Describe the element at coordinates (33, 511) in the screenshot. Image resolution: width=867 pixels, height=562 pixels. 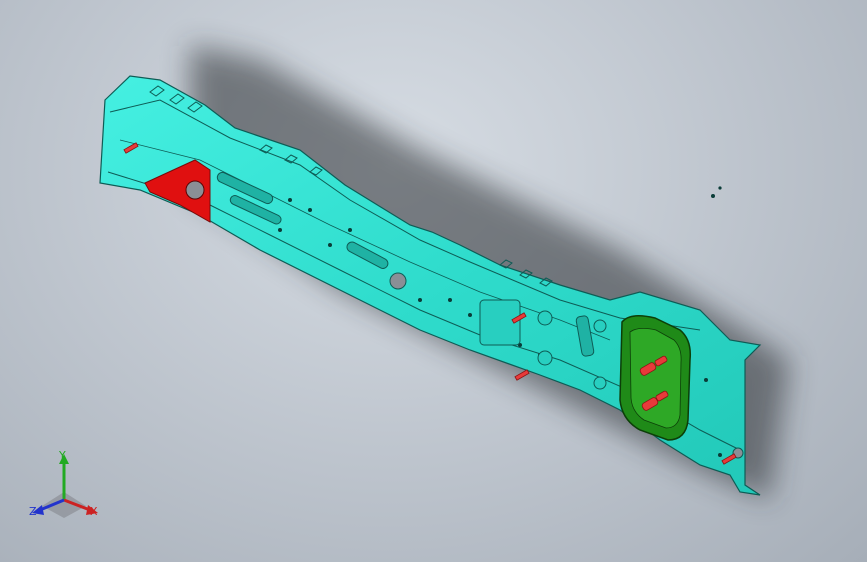
I see `z-axis-label: Z` at that location.